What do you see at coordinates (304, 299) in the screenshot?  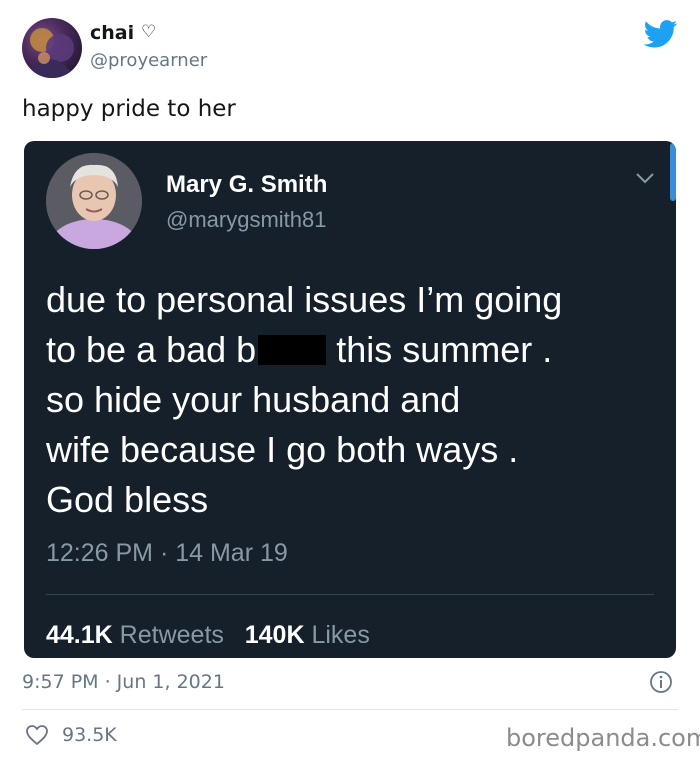 I see `text-line: due to personal issues I’m going` at bounding box center [304, 299].